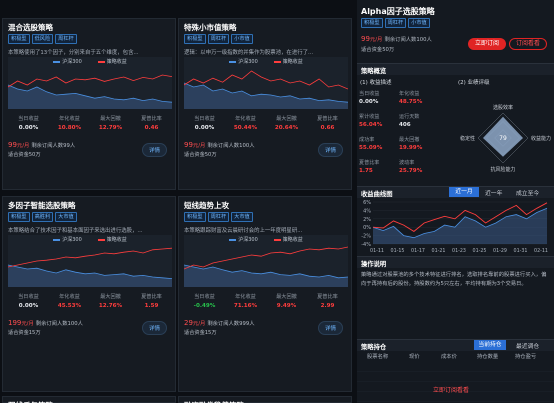 The height and width of the screenshot is (403, 554). What do you see at coordinates (398, 11) in the screenshot?
I see `detail-title: Alpha因子选股策略` at bounding box center [398, 11].